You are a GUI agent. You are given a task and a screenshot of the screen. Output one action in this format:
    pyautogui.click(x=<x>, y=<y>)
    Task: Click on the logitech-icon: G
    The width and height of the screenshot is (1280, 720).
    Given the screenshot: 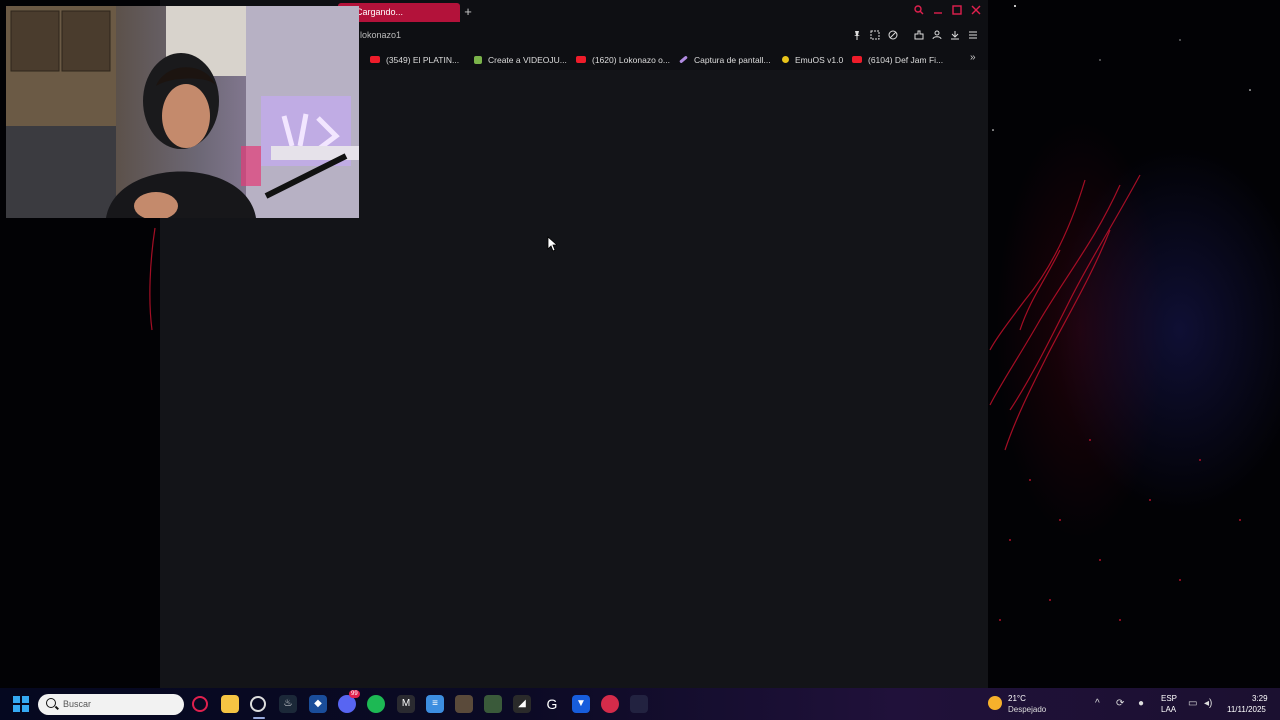 What is the action you would take?
    pyautogui.click(x=552, y=704)
    